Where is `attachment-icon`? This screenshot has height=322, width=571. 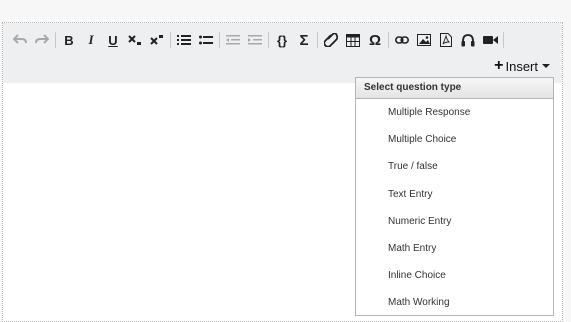 attachment-icon is located at coordinates (331, 40).